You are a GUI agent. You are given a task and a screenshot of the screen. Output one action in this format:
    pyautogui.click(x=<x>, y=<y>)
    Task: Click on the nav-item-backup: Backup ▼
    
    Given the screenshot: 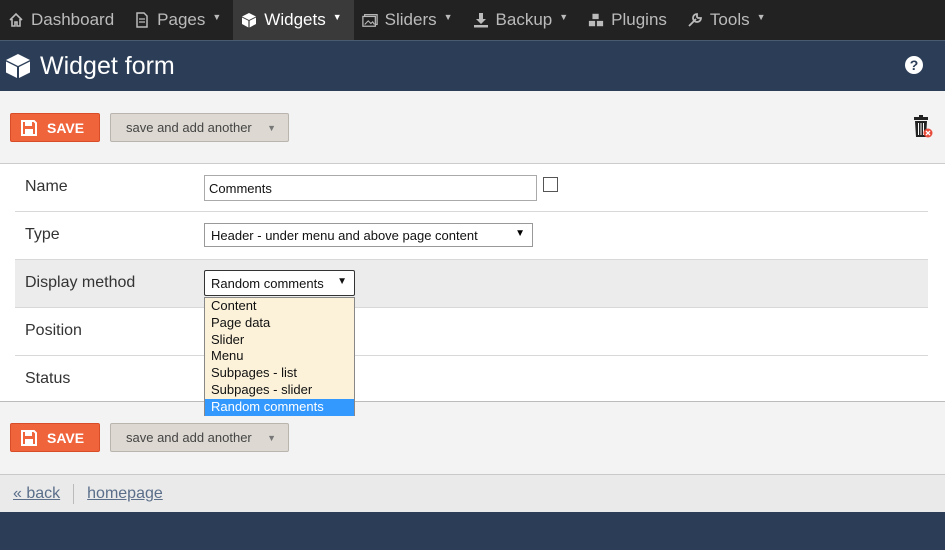 What is the action you would take?
    pyautogui.click(x=523, y=20)
    